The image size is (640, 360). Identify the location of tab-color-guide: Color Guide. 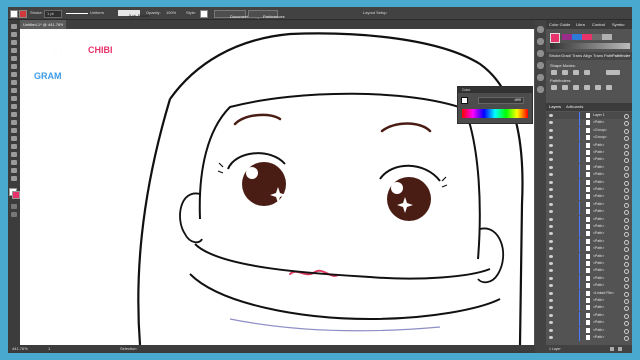
(559, 24).